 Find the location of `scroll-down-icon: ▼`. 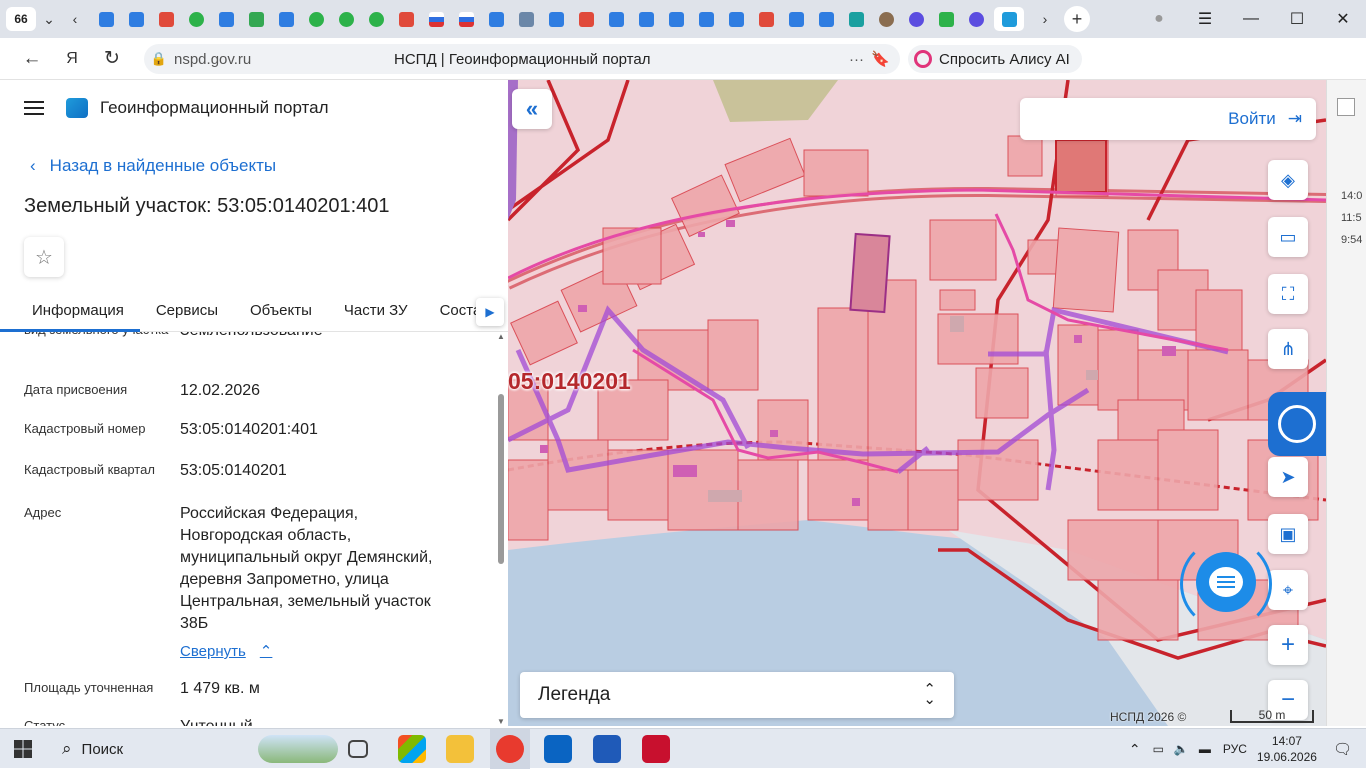

scroll-down-icon: ▼ is located at coordinates (501, 721).